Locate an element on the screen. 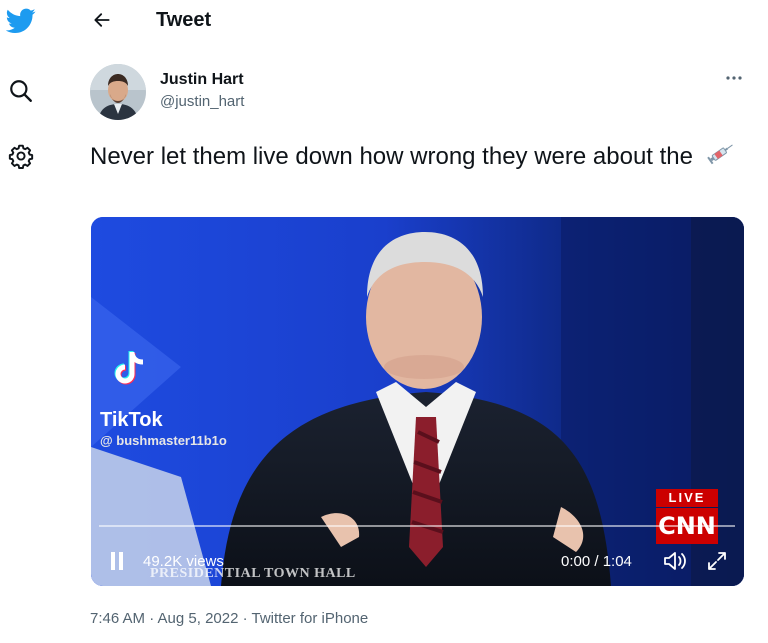 The width and height of the screenshot is (768, 643). tiktok-logo-icon is located at coordinates (130, 371).